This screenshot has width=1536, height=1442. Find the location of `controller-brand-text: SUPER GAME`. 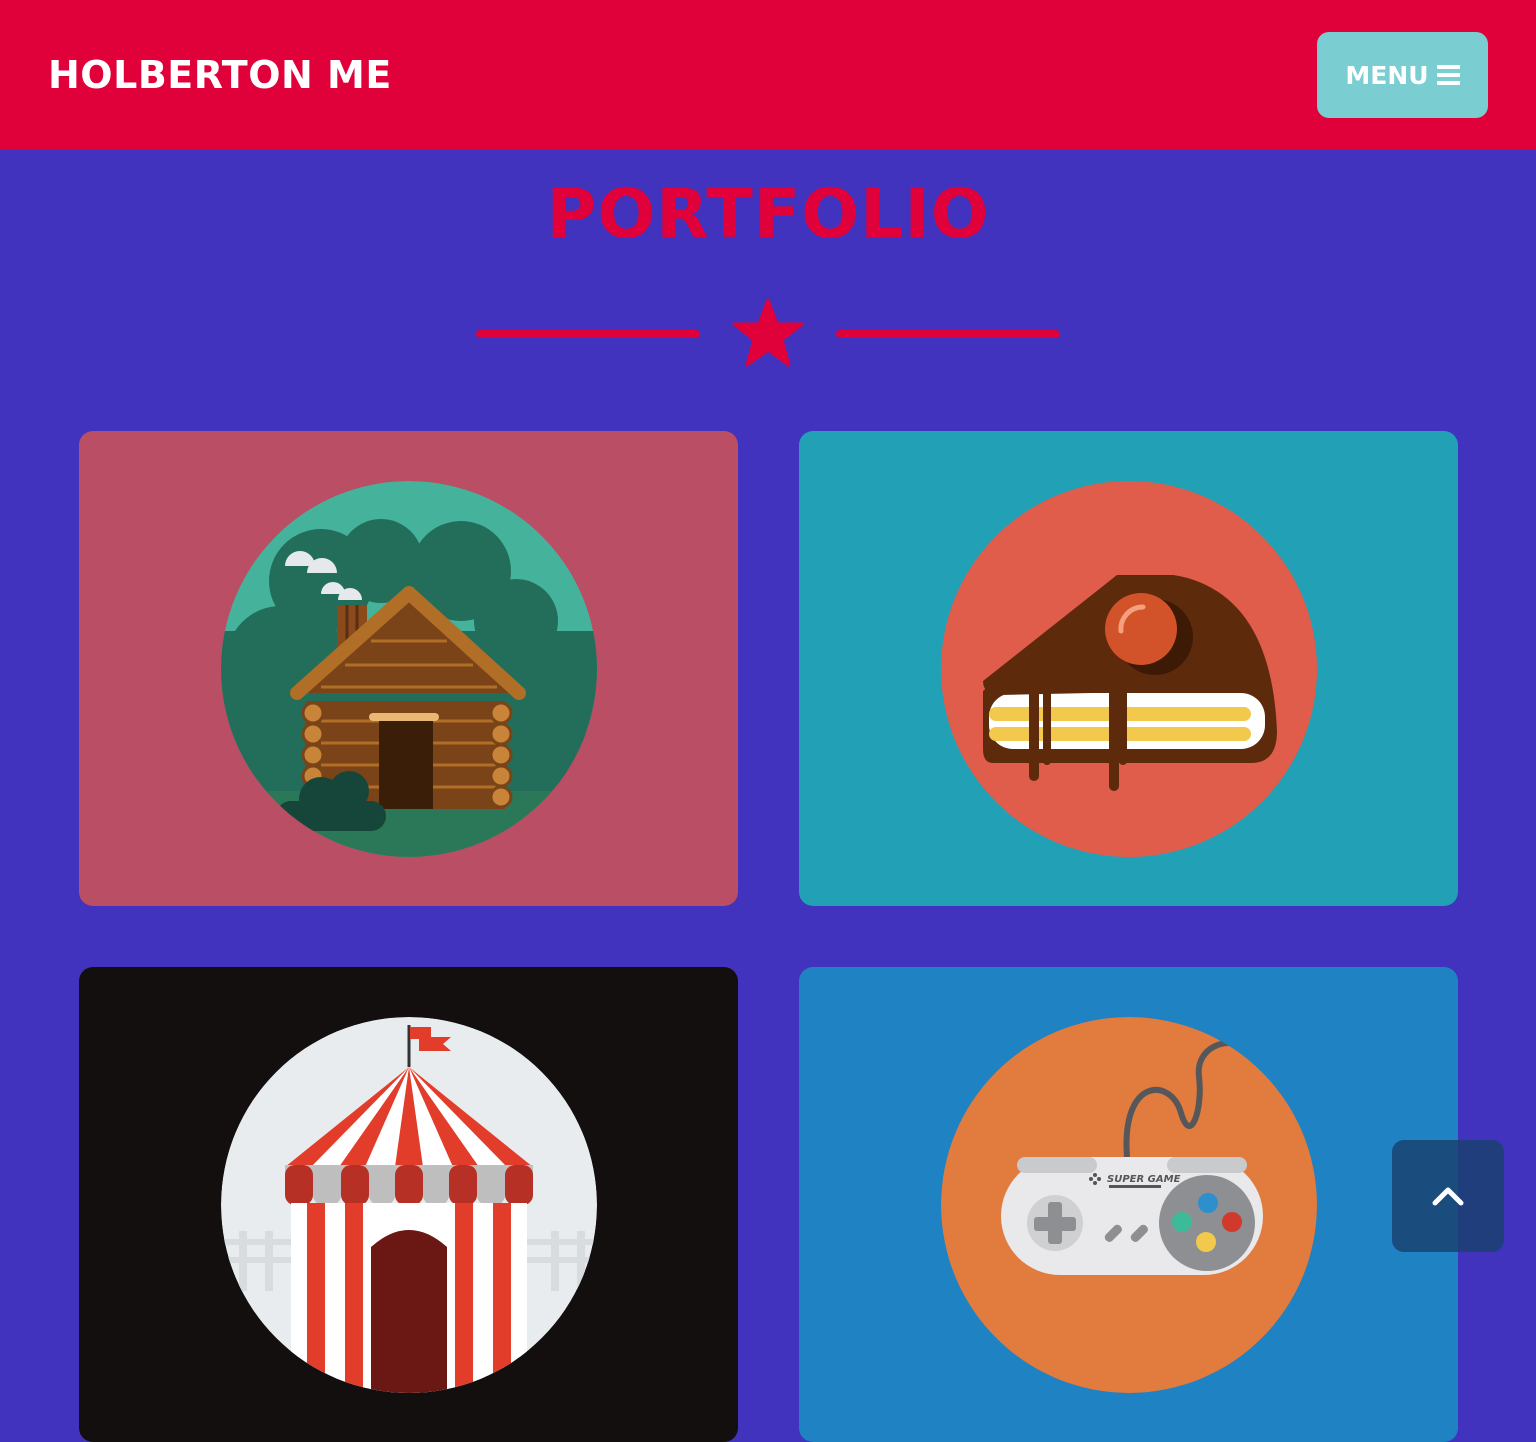

controller-brand-text: SUPER GAME is located at coordinates (1144, 1179).